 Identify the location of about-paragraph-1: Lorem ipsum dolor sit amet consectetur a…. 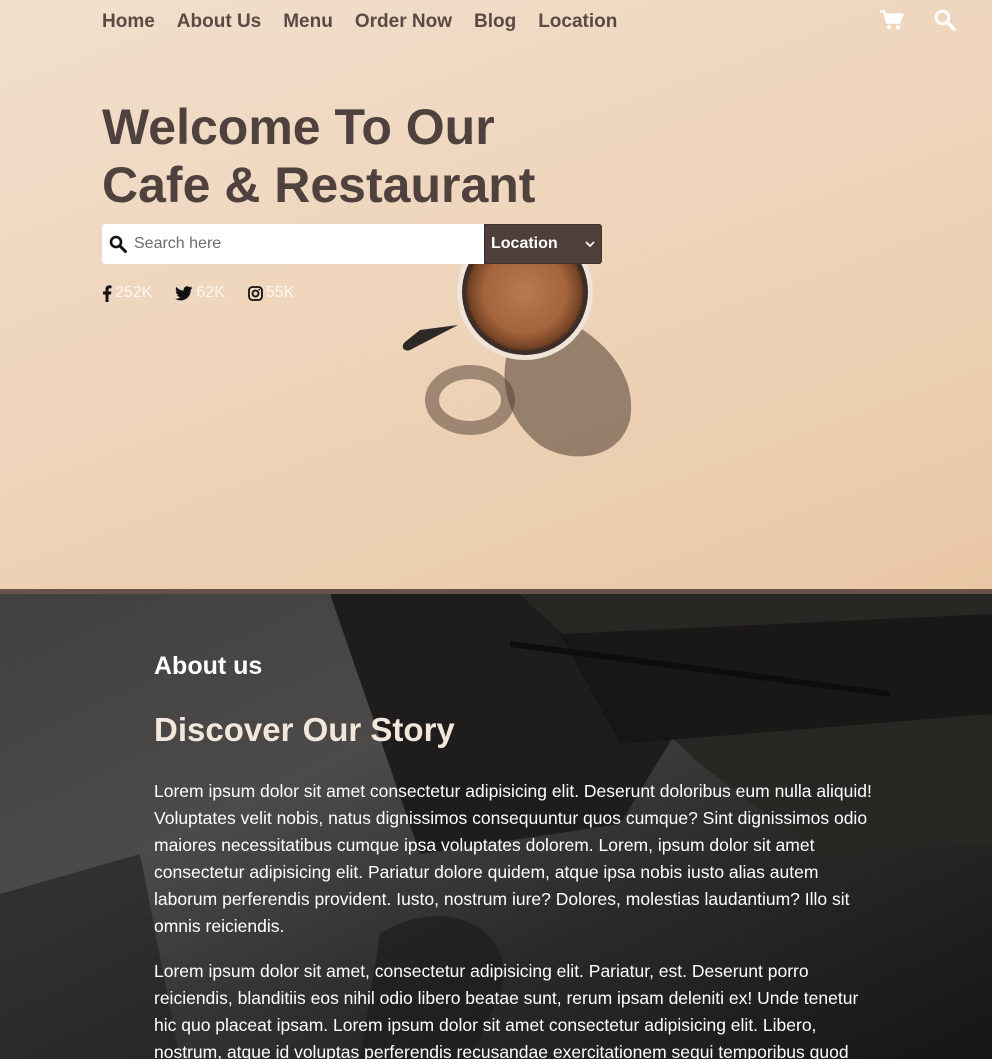
(513, 858).